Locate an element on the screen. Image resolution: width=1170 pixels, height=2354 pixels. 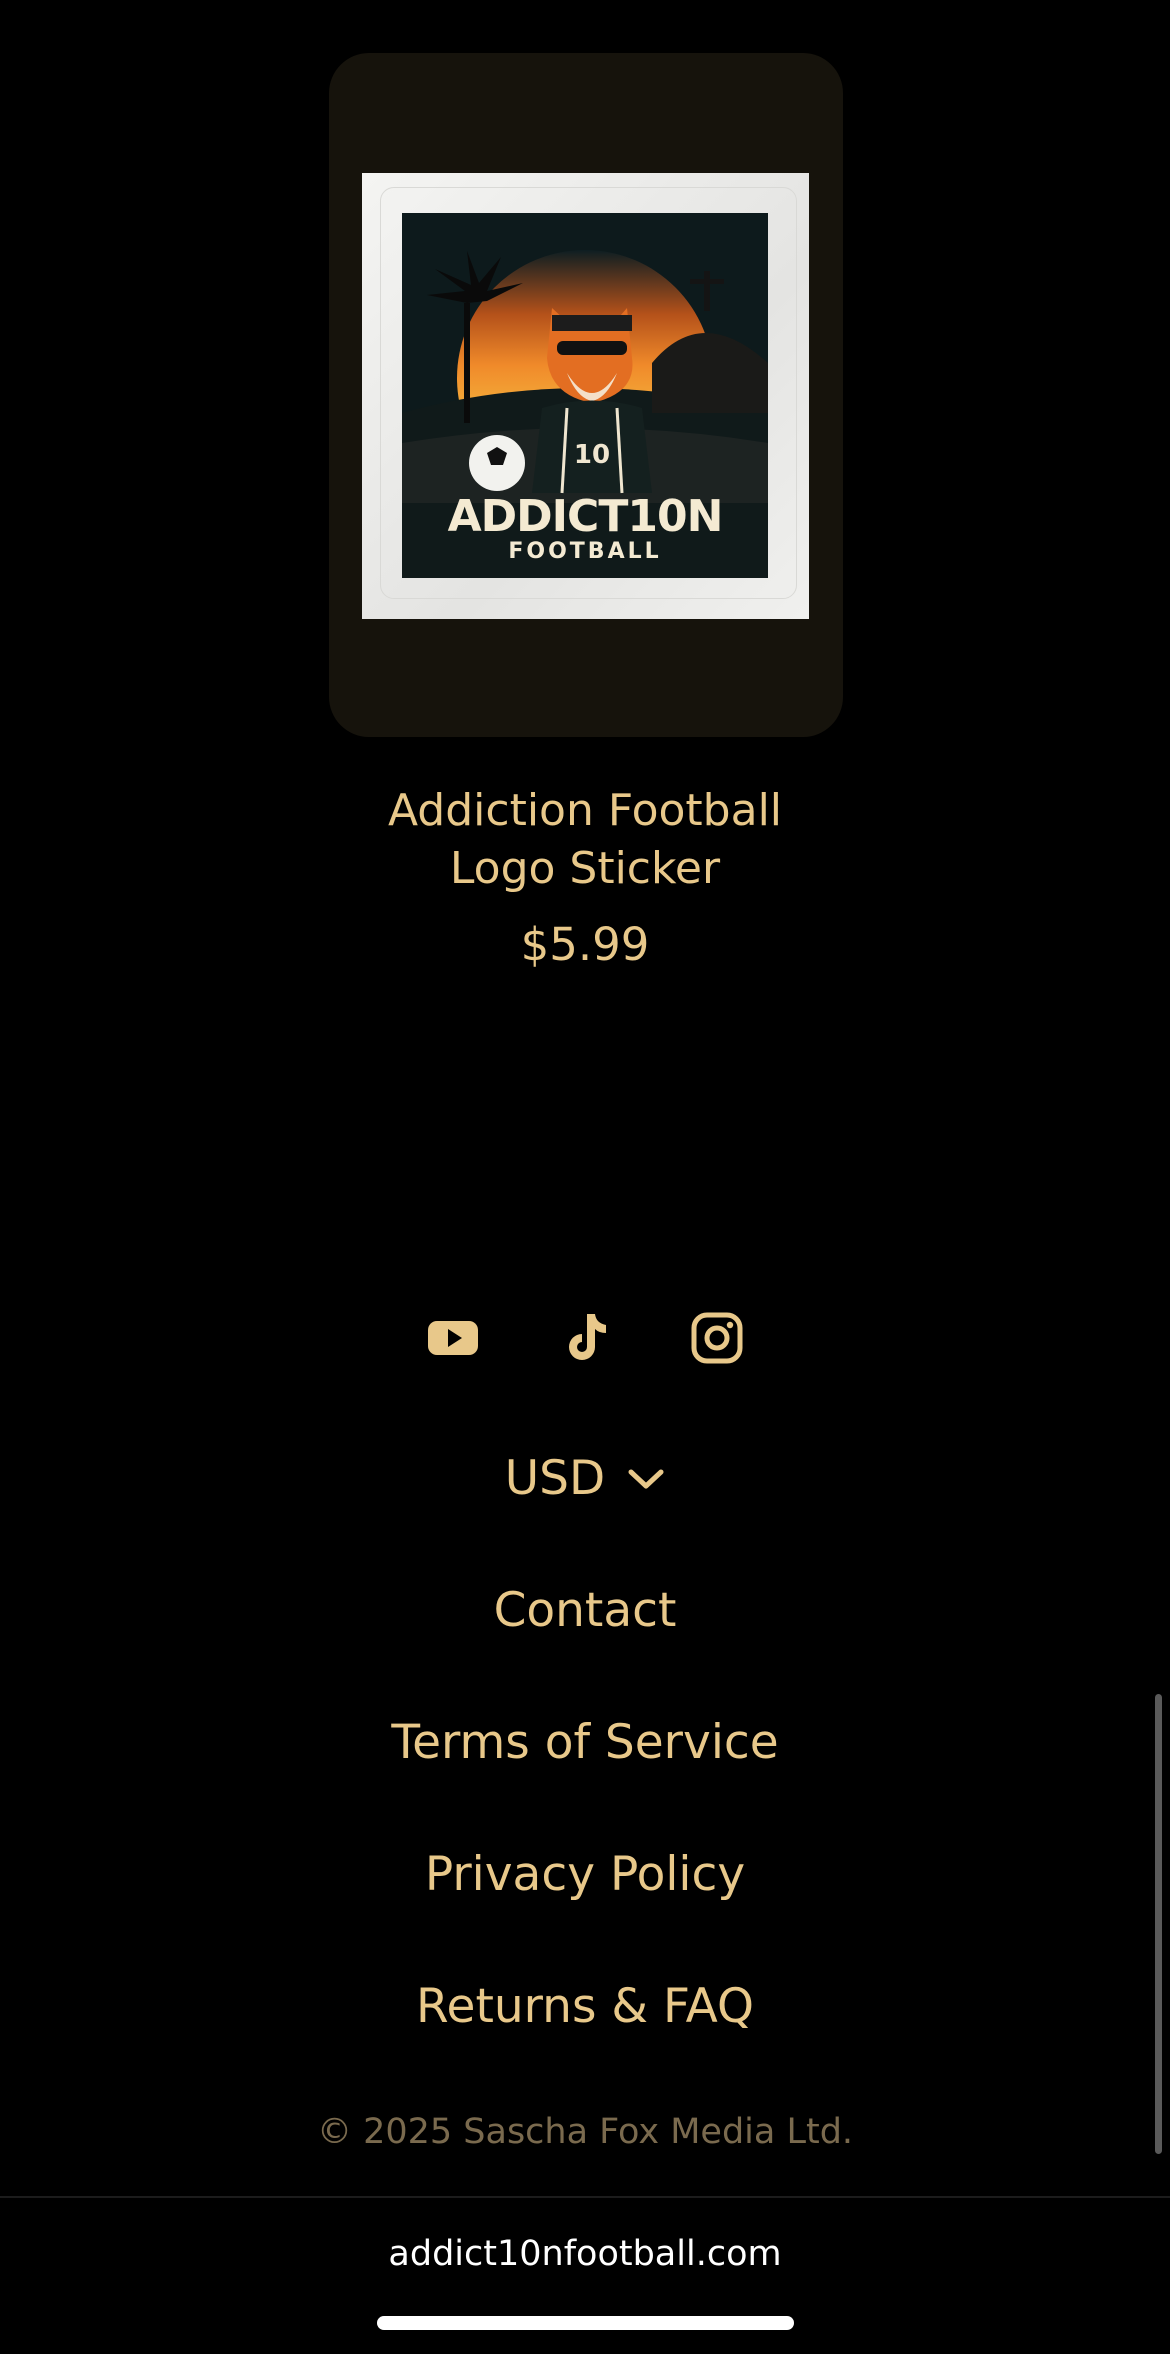
product-card: 10 ADDICT10N FOOTBALL is located at coordinates (586, 395).